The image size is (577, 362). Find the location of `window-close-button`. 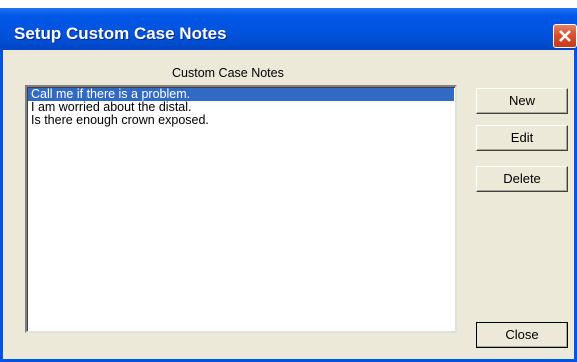

window-close-button is located at coordinates (565, 36).